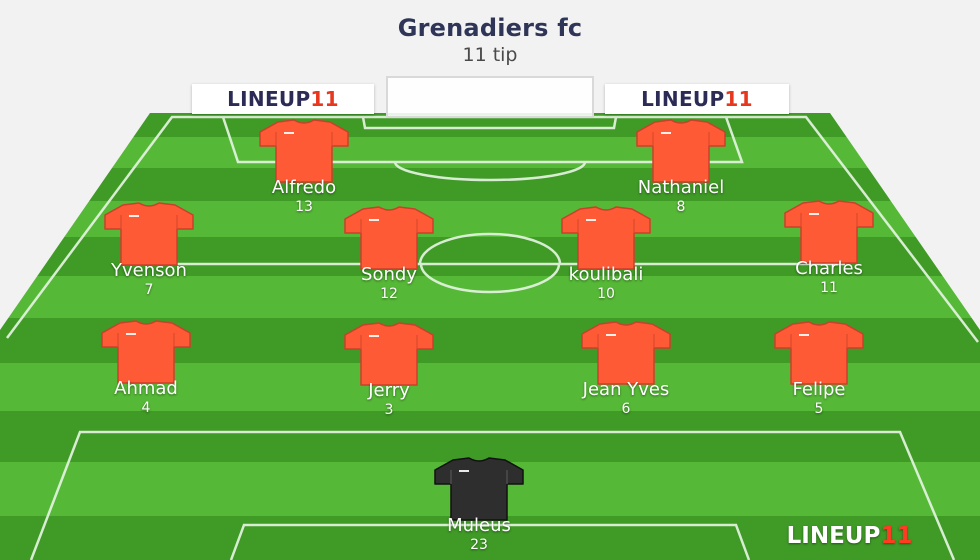  I want to click on goal-frame, so click(490, 97).